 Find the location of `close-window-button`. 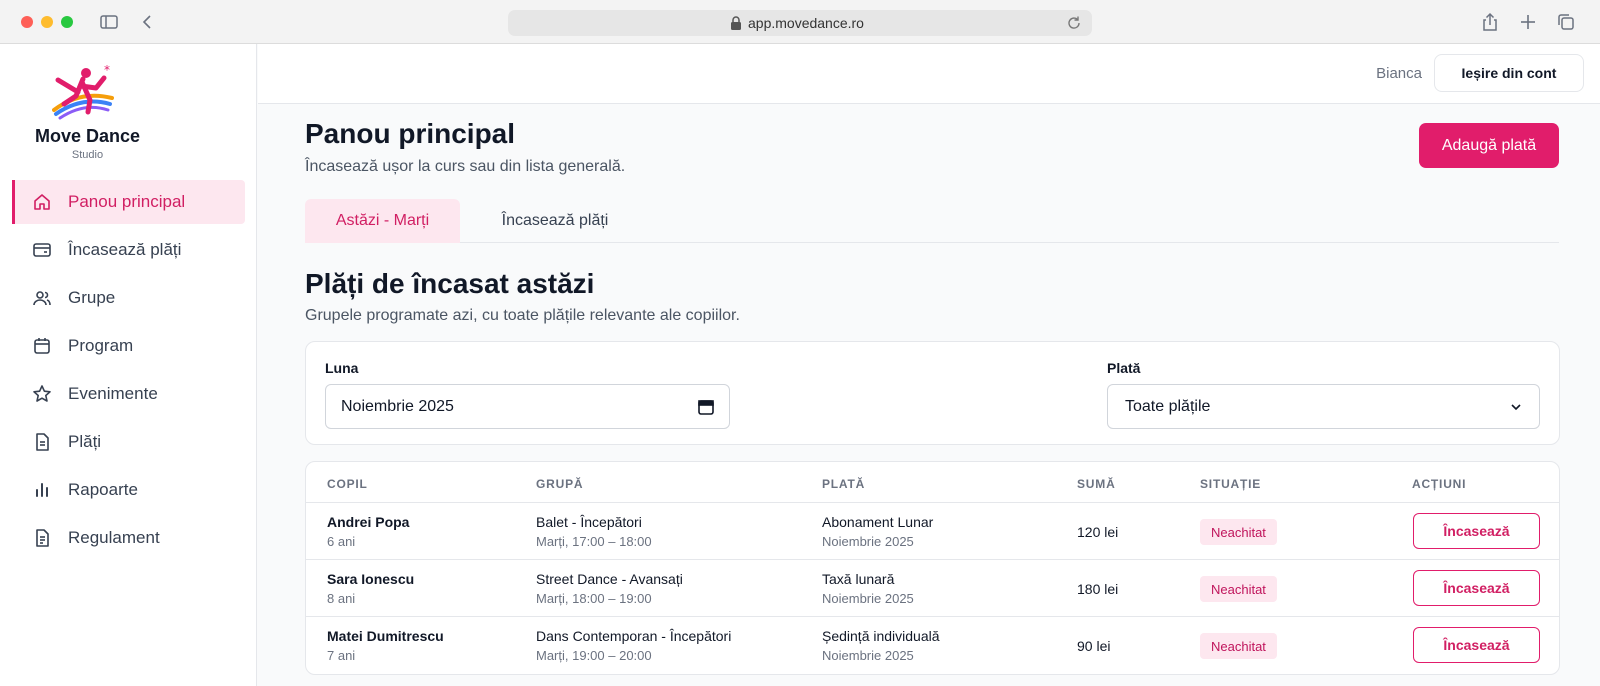

close-window-button is located at coordinates (27, 22).